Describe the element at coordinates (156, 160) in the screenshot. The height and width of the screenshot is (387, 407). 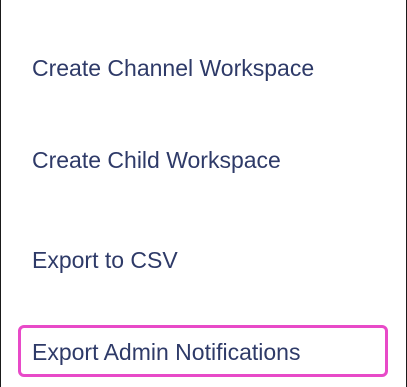
I see `menu-item-create-child-workspace: Create Child Workspace` at that location.